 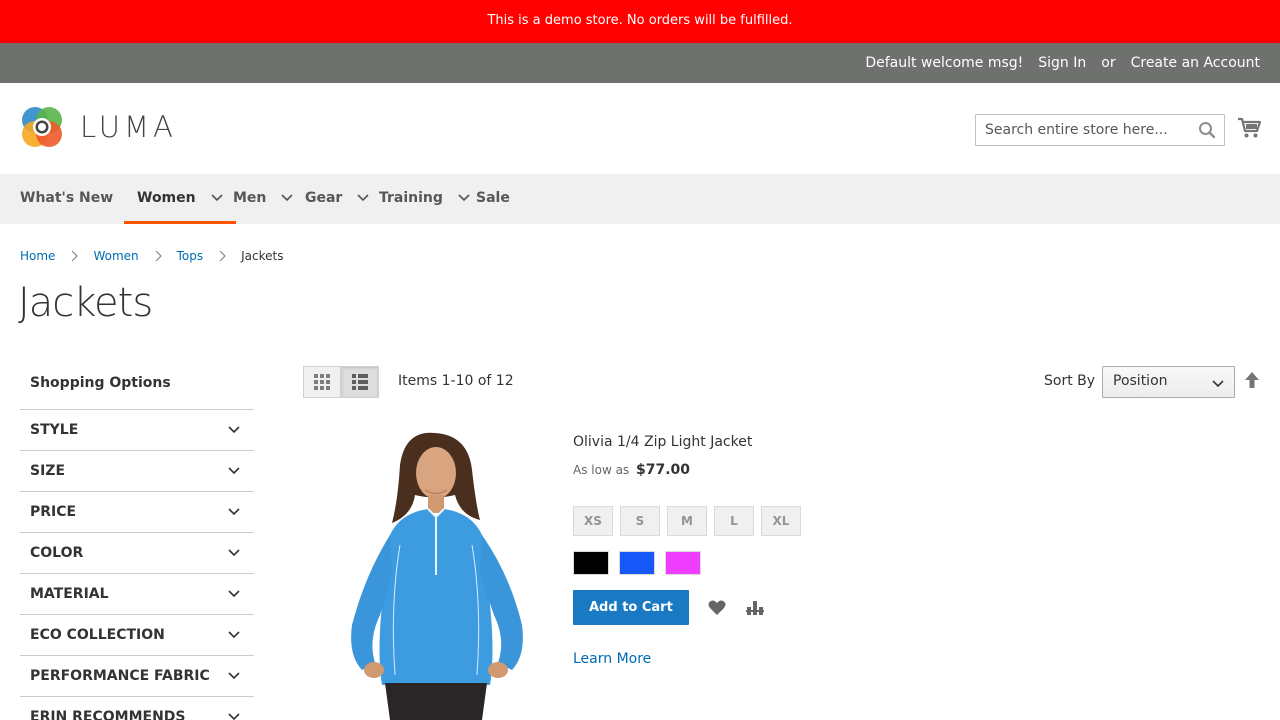 What do you see at coordinates (591, 563) in the screenshot?
I see `color-swatch-black` at bounding box center [591, 563].